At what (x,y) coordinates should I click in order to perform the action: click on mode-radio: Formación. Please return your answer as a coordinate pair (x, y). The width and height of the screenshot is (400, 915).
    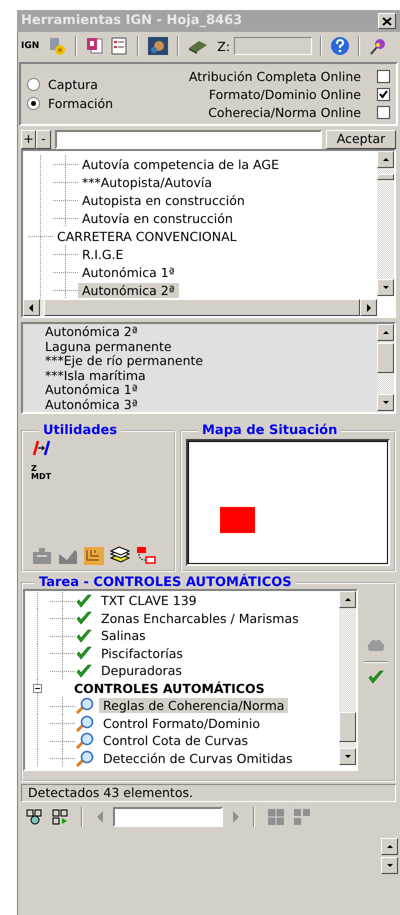
    Looking at the image, I should click on (70, 103).